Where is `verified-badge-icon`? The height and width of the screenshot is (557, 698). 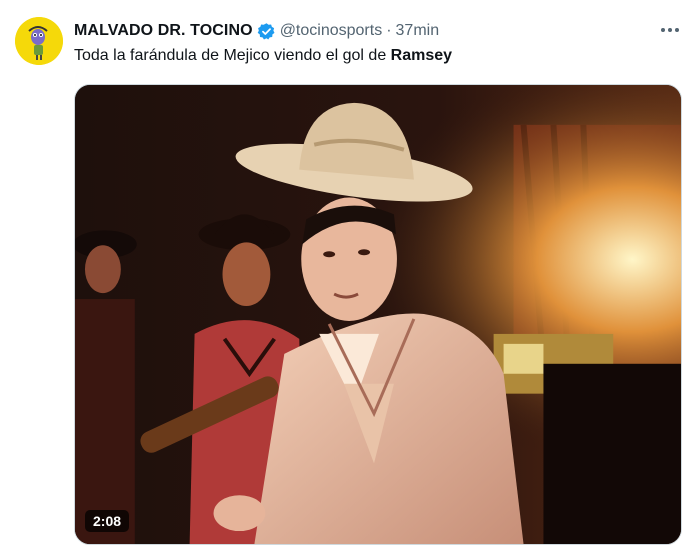
verified-badge-icon is located at coordinates (266, 31).